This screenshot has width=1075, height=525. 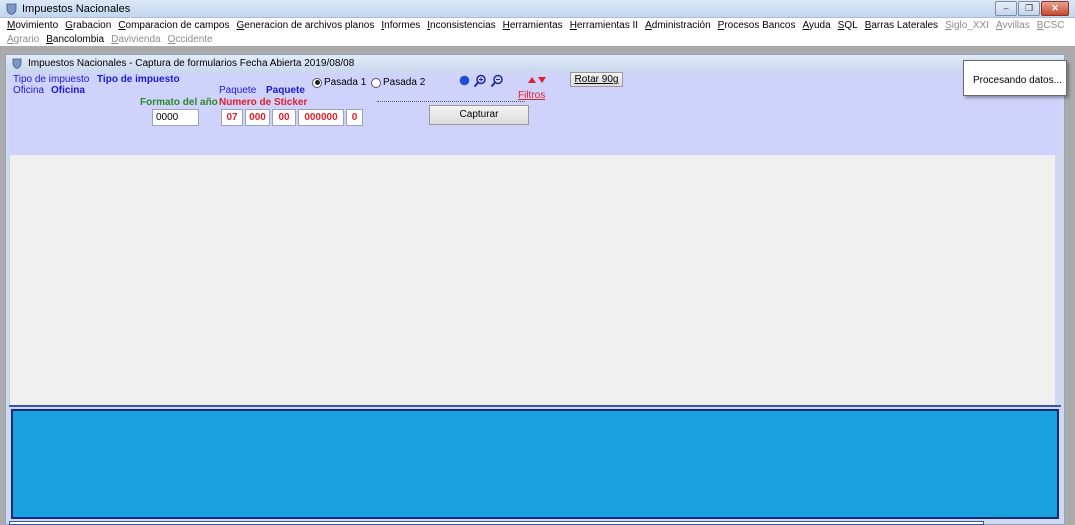 What do you see at coordinates (26, 39) in the screenshot?
I see `menu-label-rest: grario` at bounding box center [26, 39].